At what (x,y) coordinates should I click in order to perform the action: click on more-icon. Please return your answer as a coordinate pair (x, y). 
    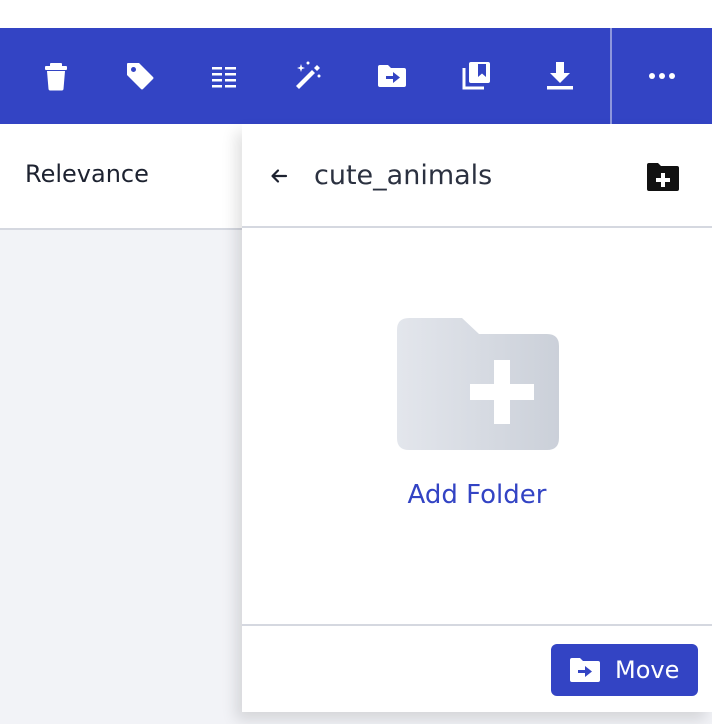
    Looking at the image, I should click on (662, 76).